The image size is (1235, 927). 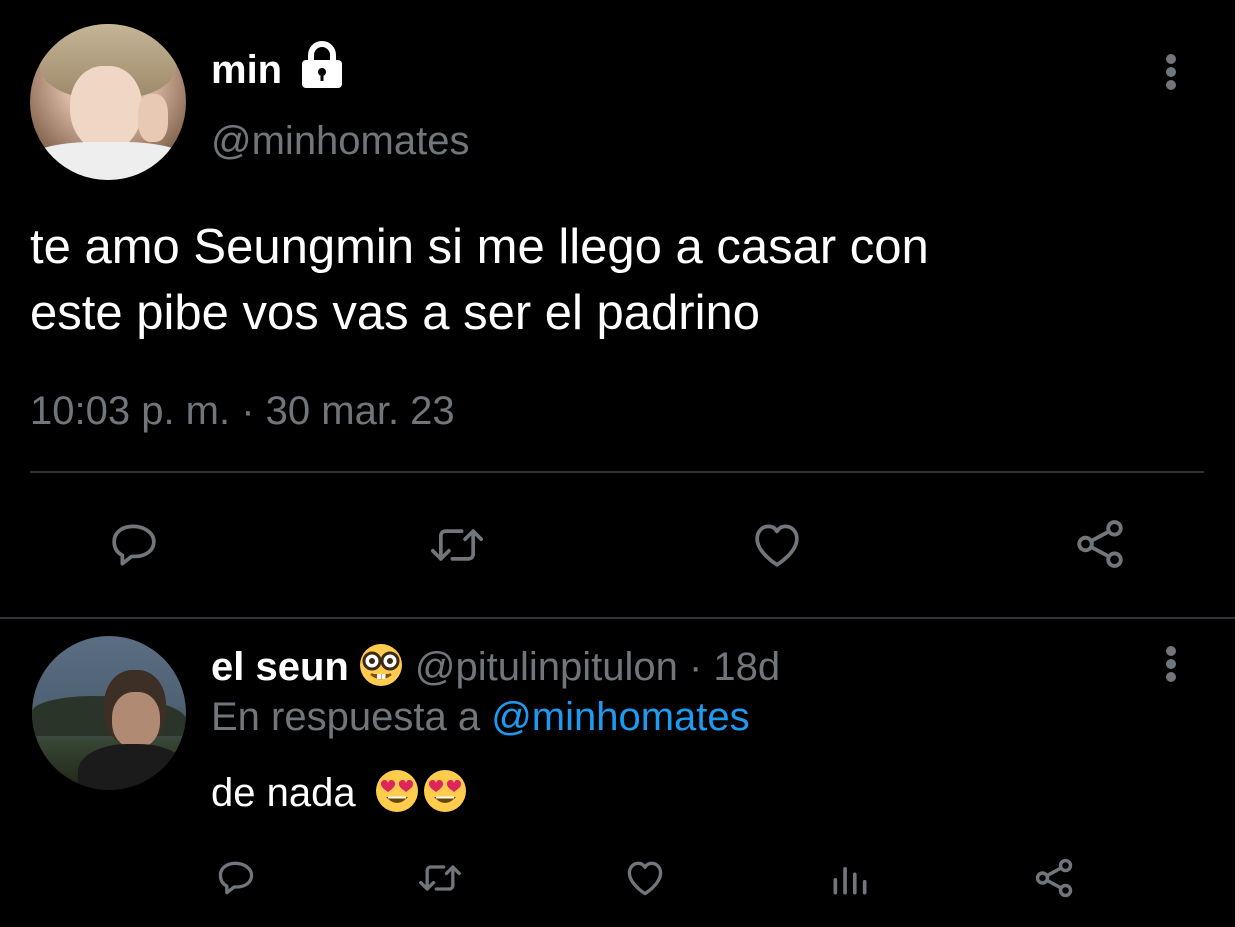 What do you see at coordinates (746, 667) in the screenshot?
I see `reply-age: 18d` at bounding box center [746, 667].